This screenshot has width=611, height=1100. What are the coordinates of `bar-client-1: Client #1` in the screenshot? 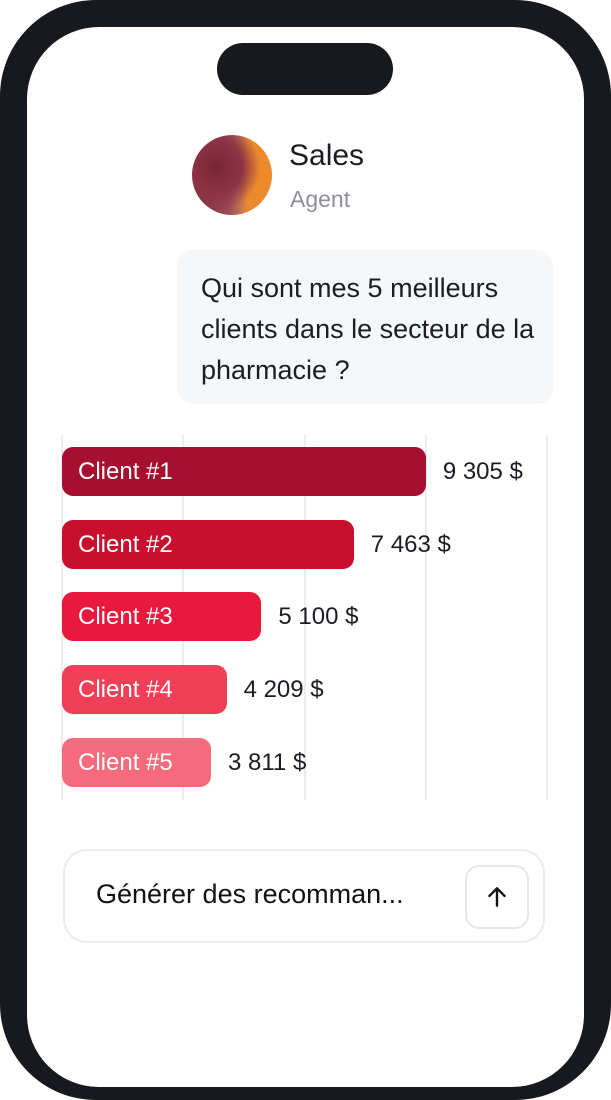 It's located at (244, 471).